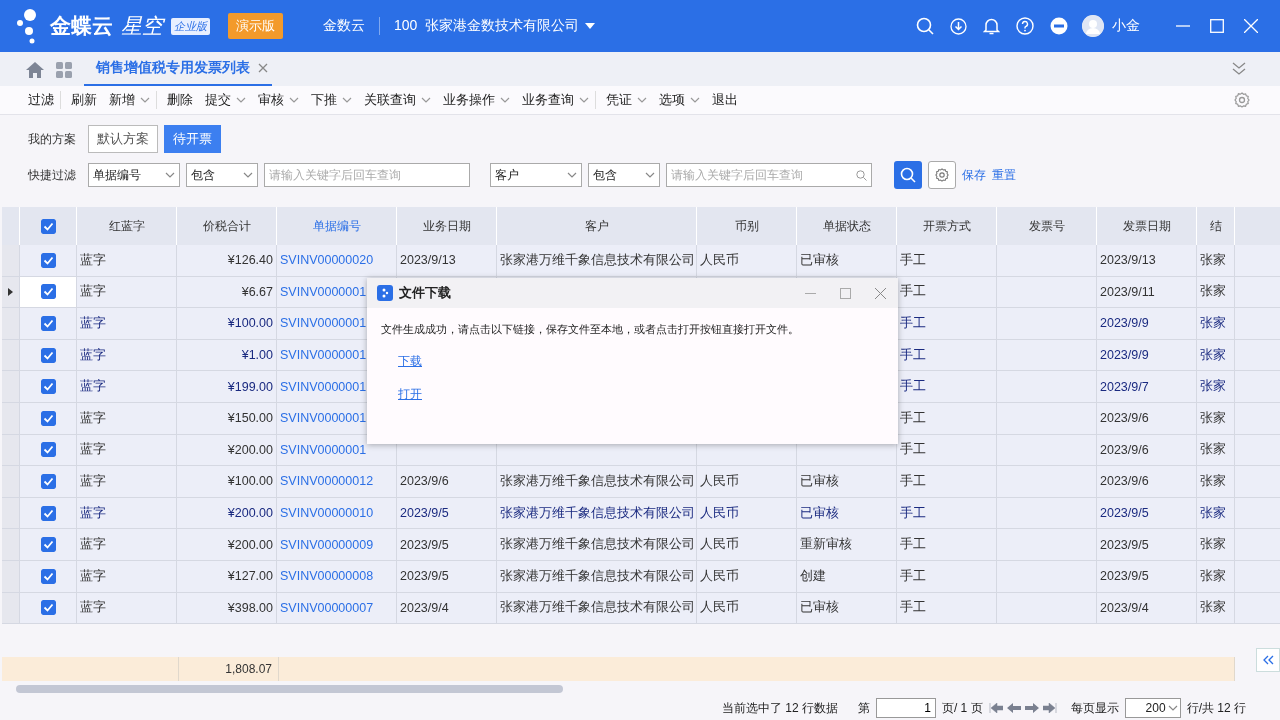 The height and width of the screenshot is (720, 1280). Describe the element at coordinates (81, 26) in the screenshot. I see `brand-name: 金蝶云` at that location.